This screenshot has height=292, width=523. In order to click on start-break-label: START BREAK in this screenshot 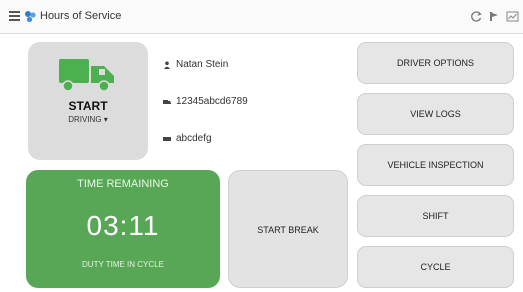, I will do `click(288, 230)`.